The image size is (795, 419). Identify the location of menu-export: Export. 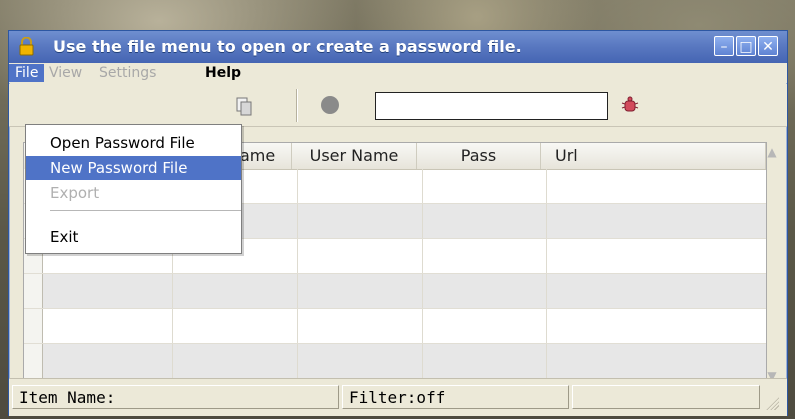
(133, 193).